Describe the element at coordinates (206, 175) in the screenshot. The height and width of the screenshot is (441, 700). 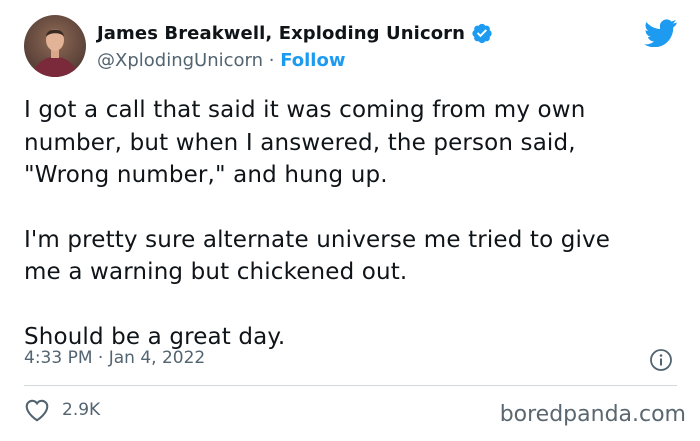
I see `tweet-line: "Wrong number," and hung up.` at that location.